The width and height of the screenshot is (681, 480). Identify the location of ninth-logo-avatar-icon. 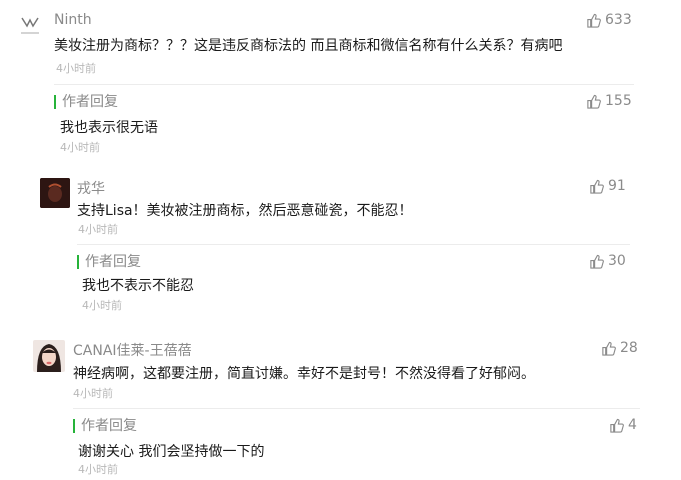
(30, 25).